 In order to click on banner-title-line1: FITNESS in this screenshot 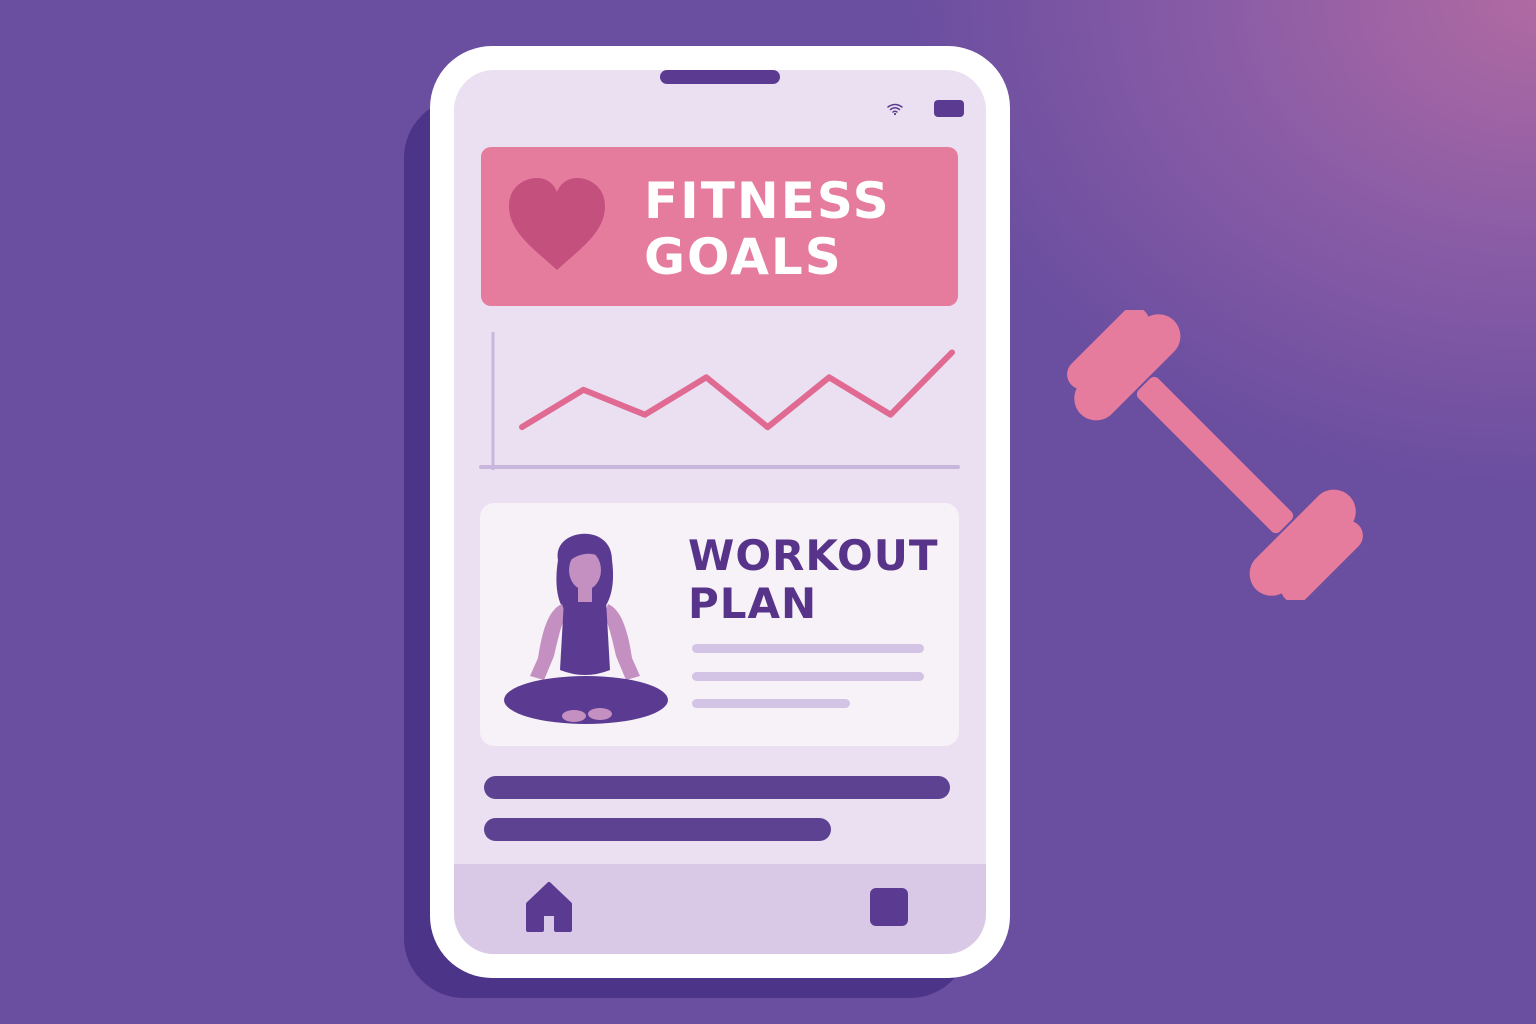, I will do `click(767, 201)`.